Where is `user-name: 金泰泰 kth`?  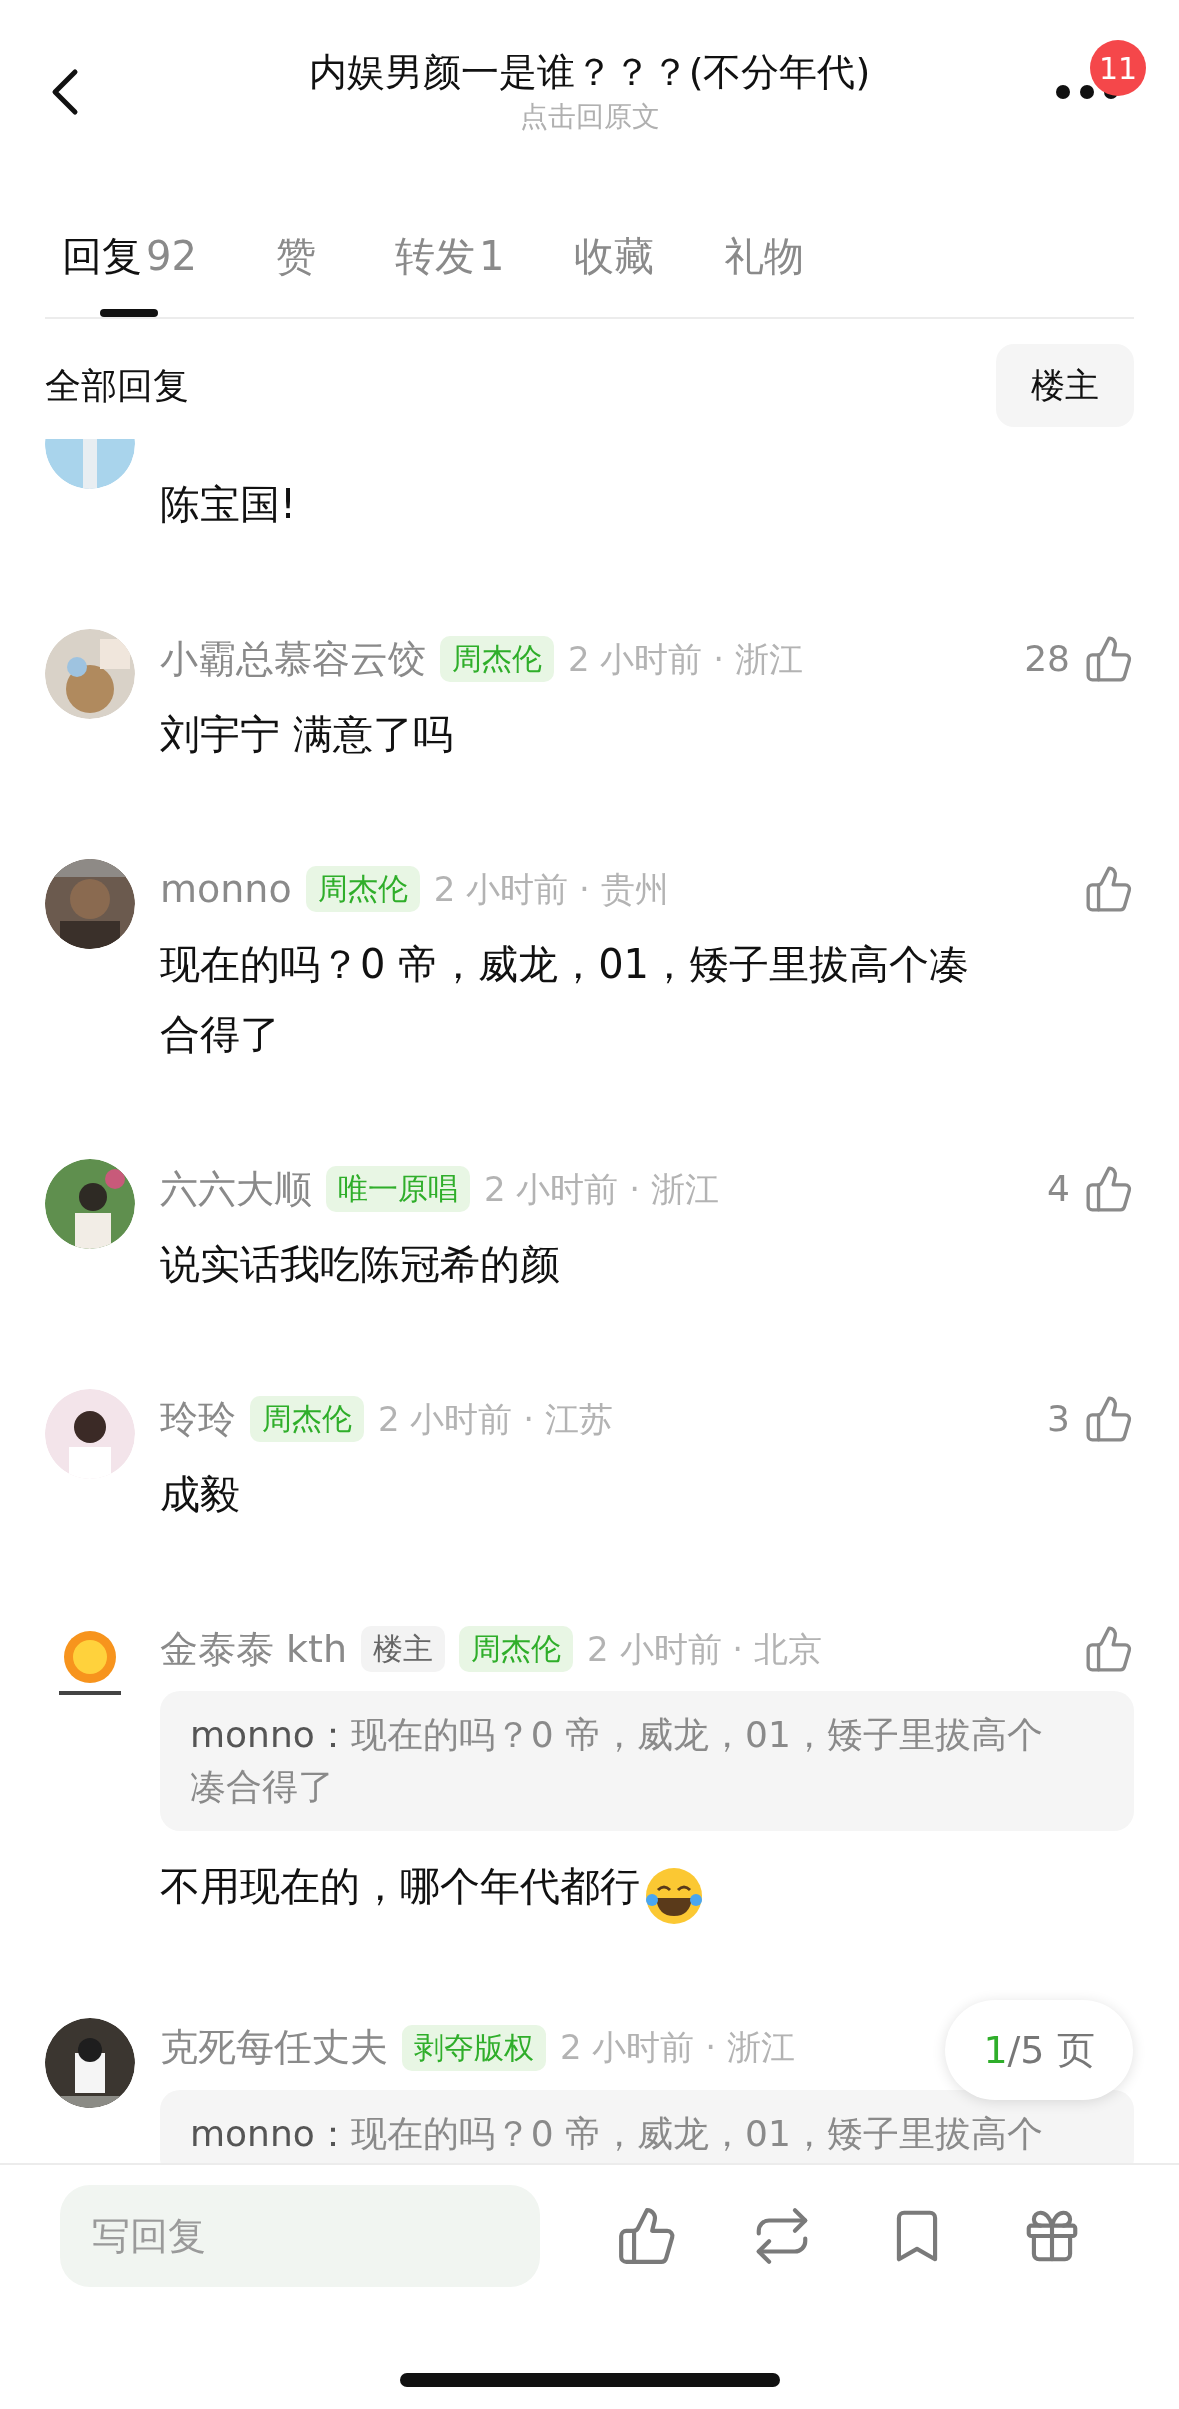
user-name: 金泰泰 kth is located at coordinates (254, 1649).